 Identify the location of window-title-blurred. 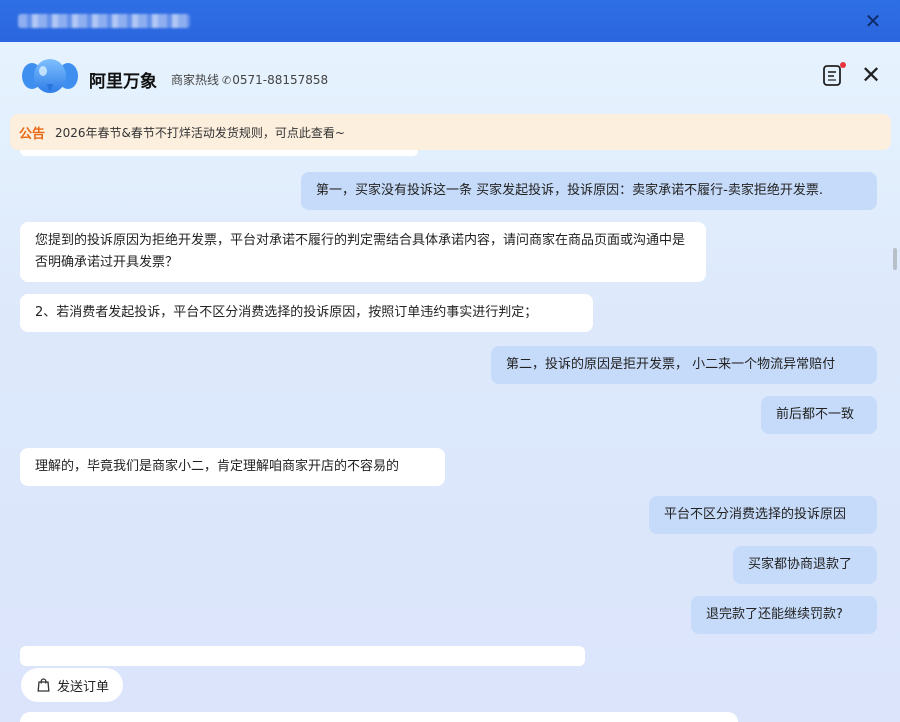
(104, 21).